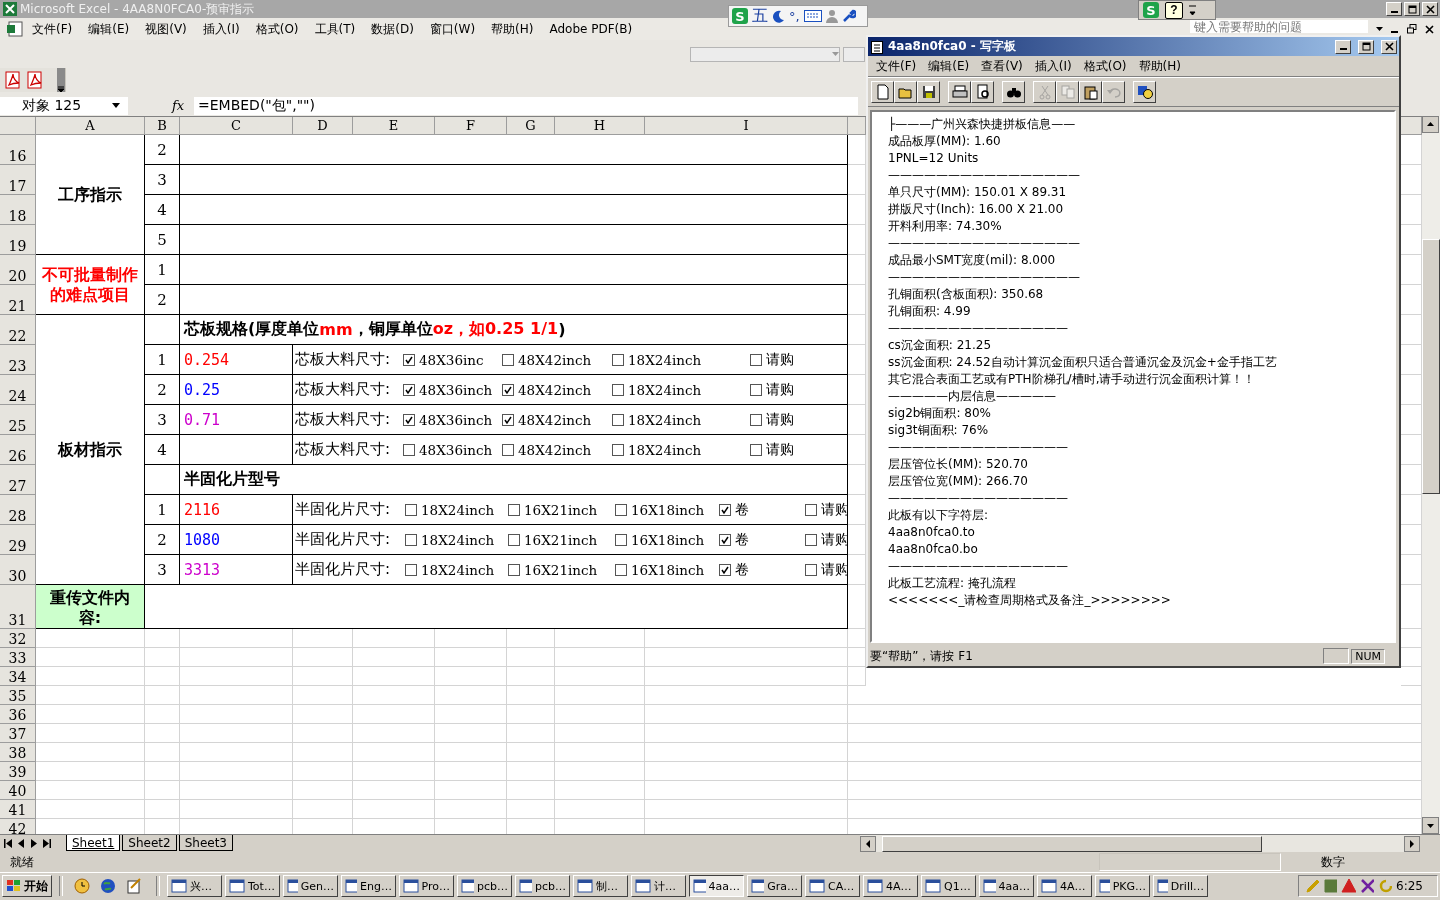 This screenshot has height=900, width=1440. What do you see at coordinates (1002, 66) in the screenshot?
I see `menu-item: 查看(V)` at bounding box center [1002, 66].